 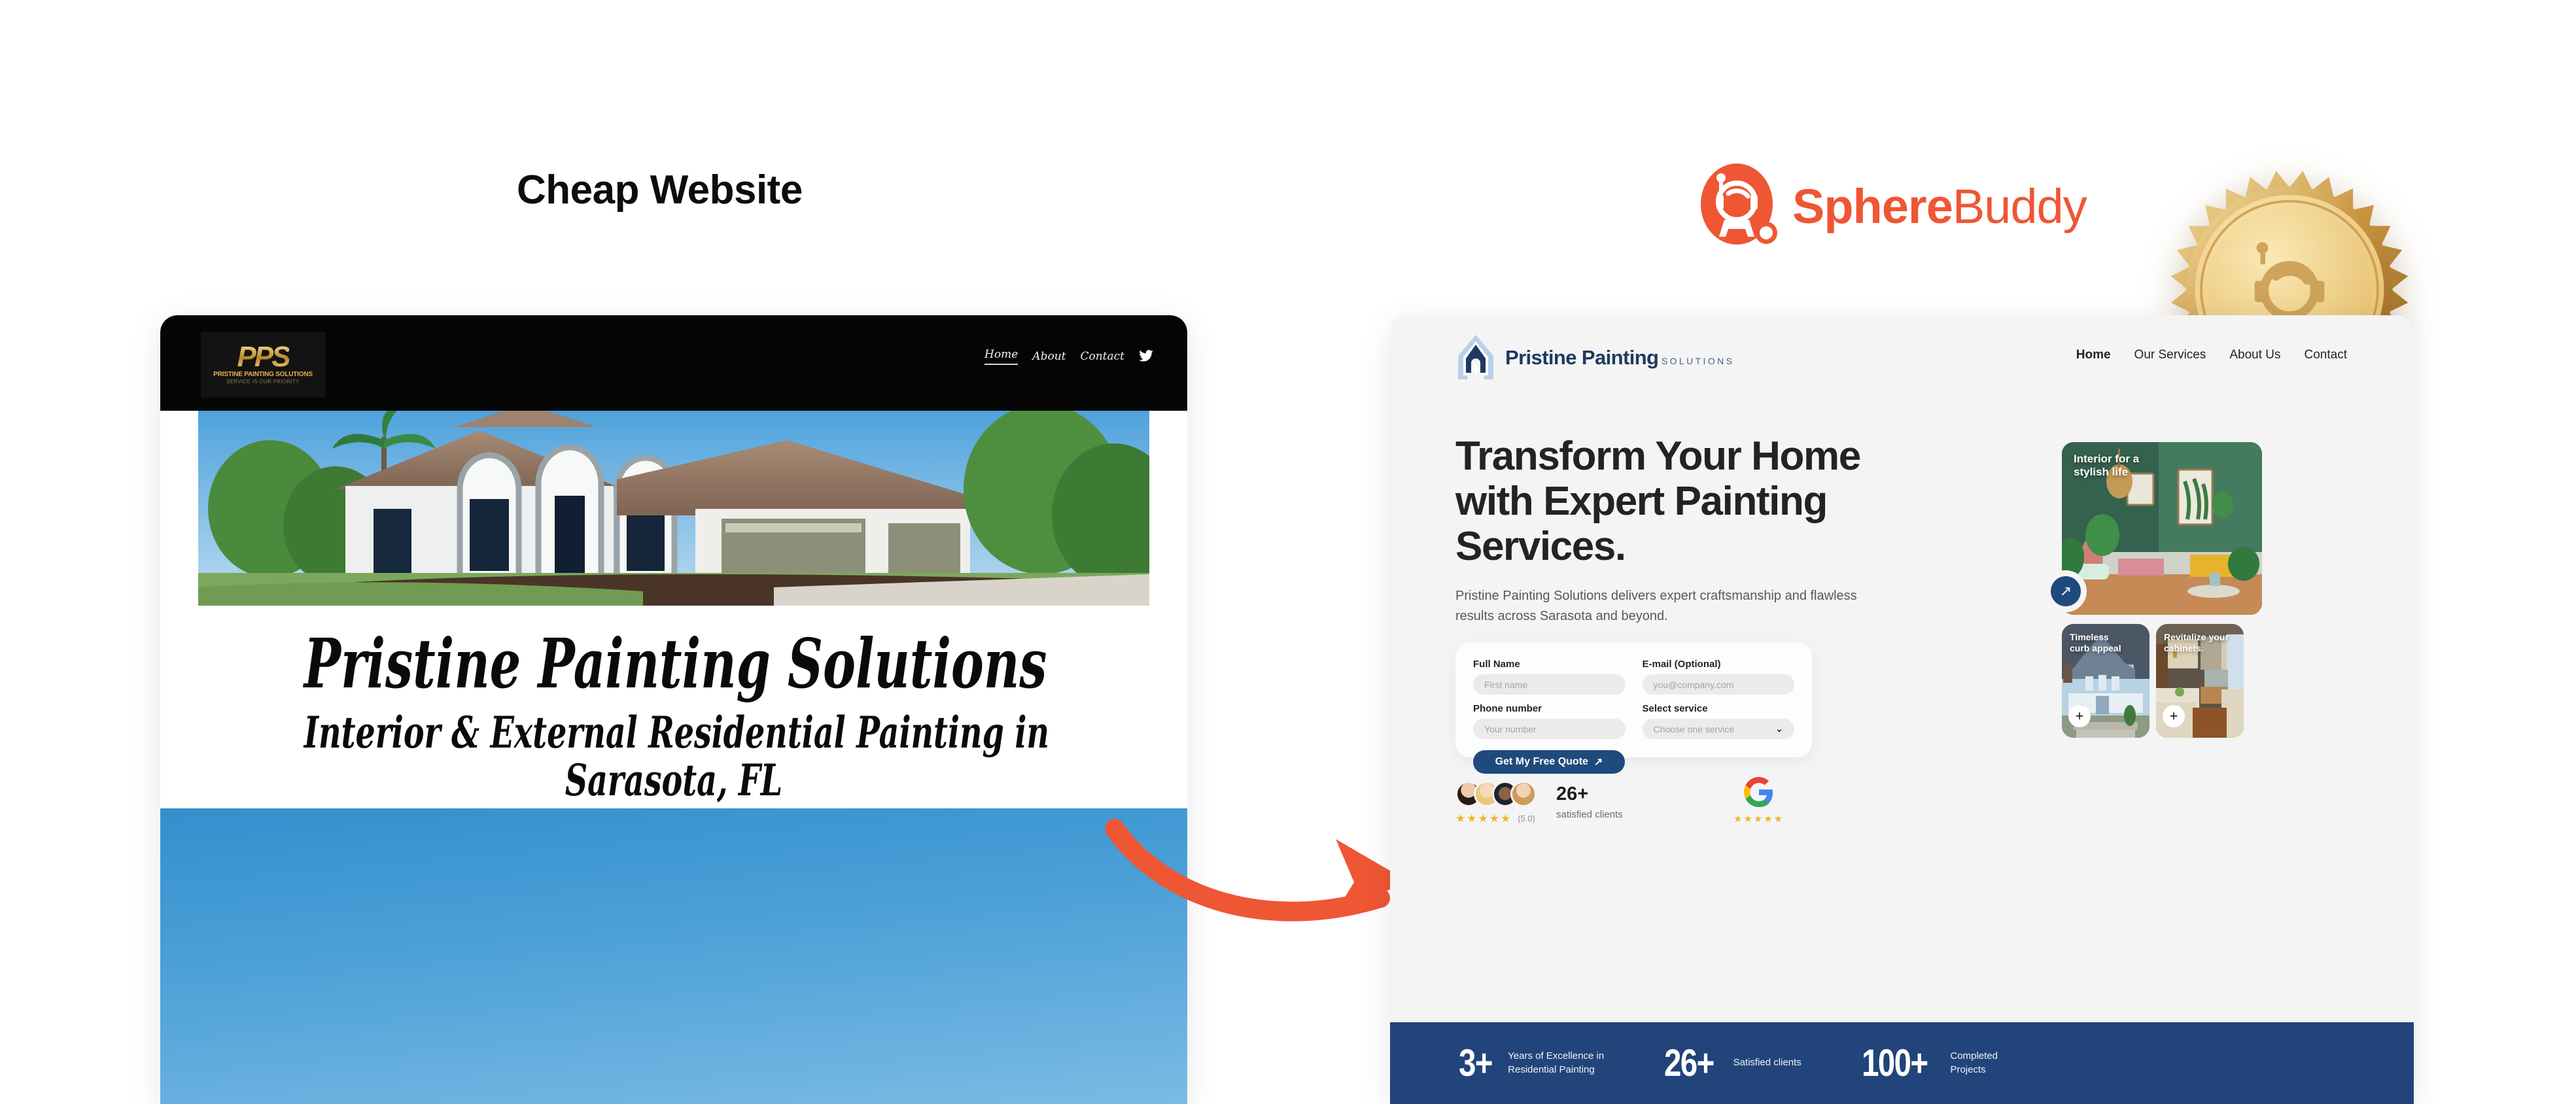 I want to click on old-nav-item-about: About, so click(x=1049, y=356).